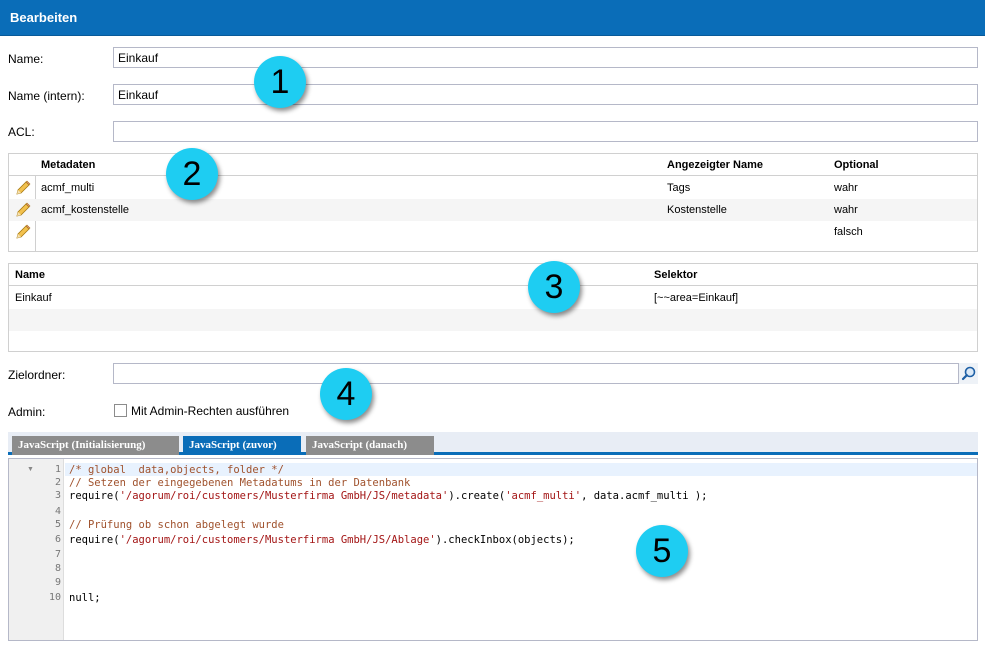 This screenshot has width=985, height=652. I want to click on name-intern-input, so click(545, 94).